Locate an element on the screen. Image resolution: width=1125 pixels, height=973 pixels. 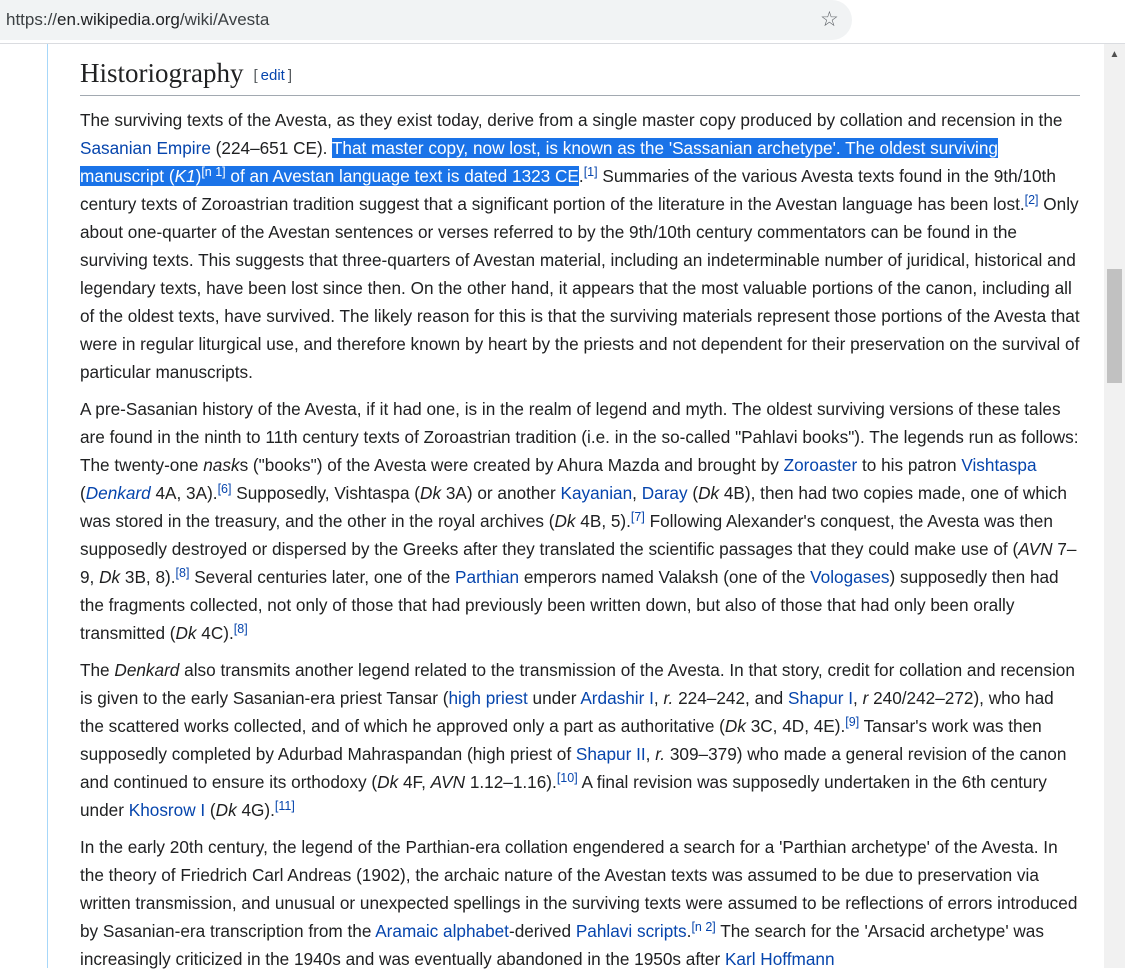
link-high-priest: high priest is located at coordinates (487, 698).